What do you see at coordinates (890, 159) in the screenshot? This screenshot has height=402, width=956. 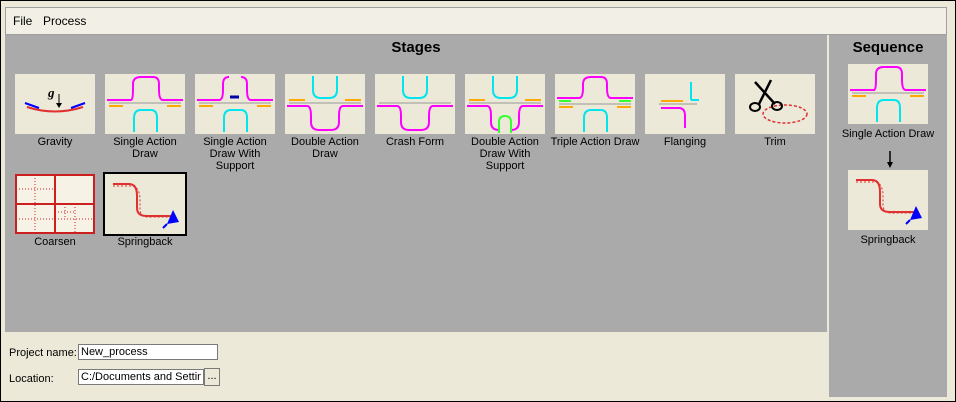 I see `sequence-arrow-icon` at bounding box center [890, 159].